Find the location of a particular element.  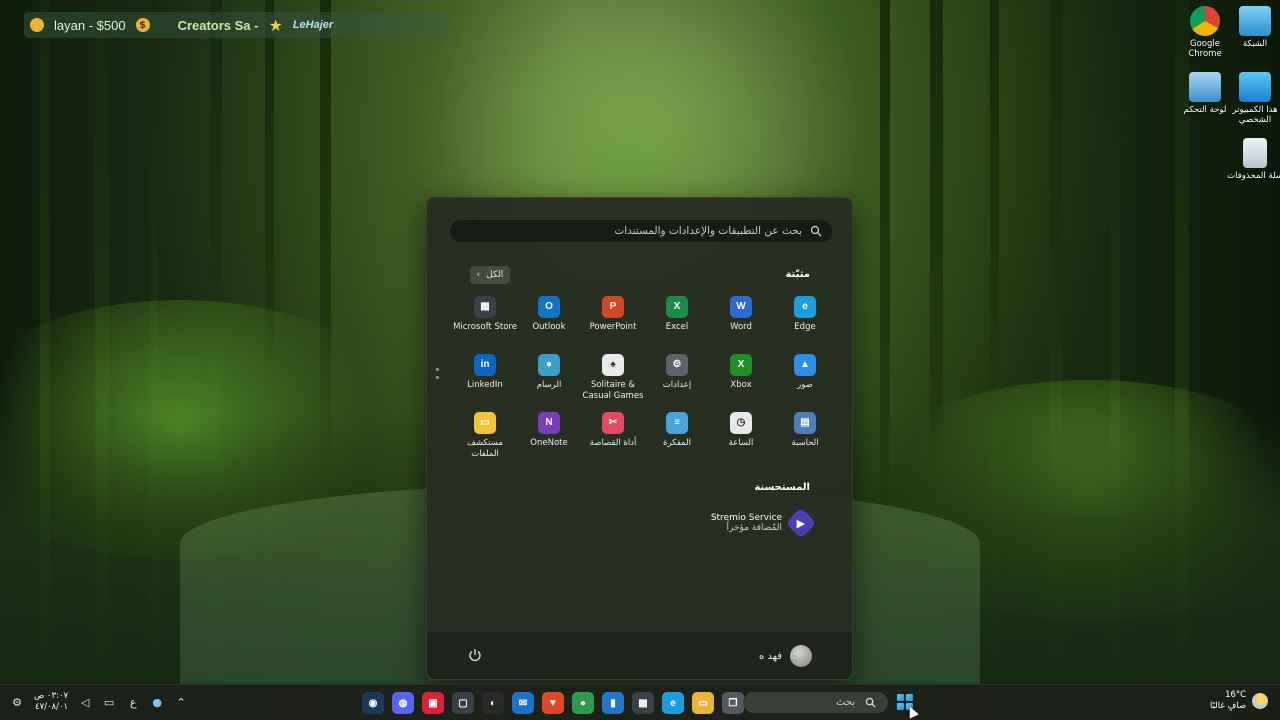

pinned-app: N OneNote is located at coordinates (549, 437).